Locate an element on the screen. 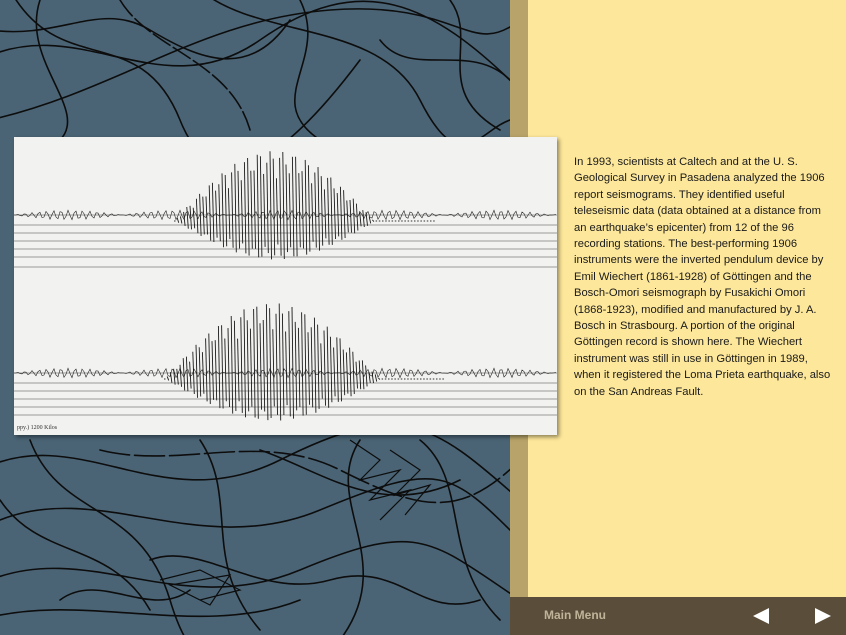  bottom-nav-bar: Main Menu is located at coordinates (678, 616).